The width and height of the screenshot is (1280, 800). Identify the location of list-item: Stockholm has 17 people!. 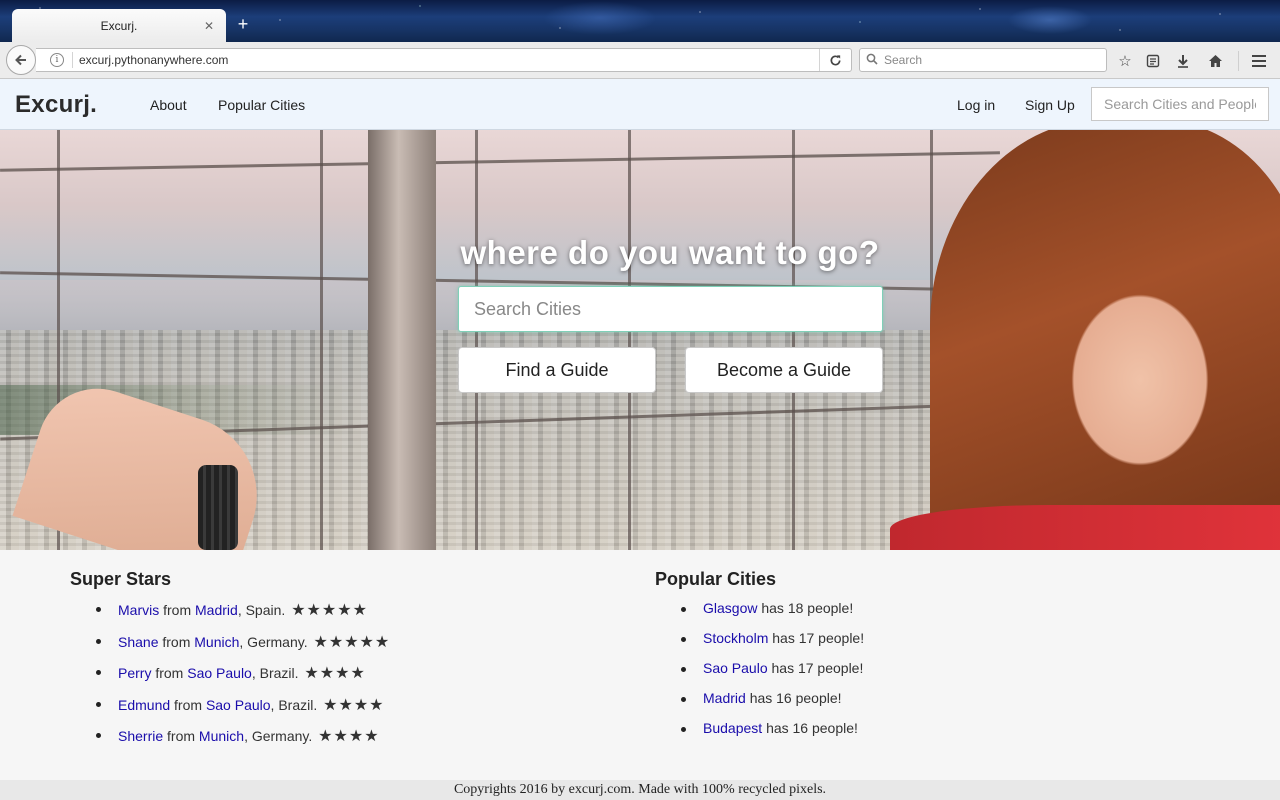
(772, 645).